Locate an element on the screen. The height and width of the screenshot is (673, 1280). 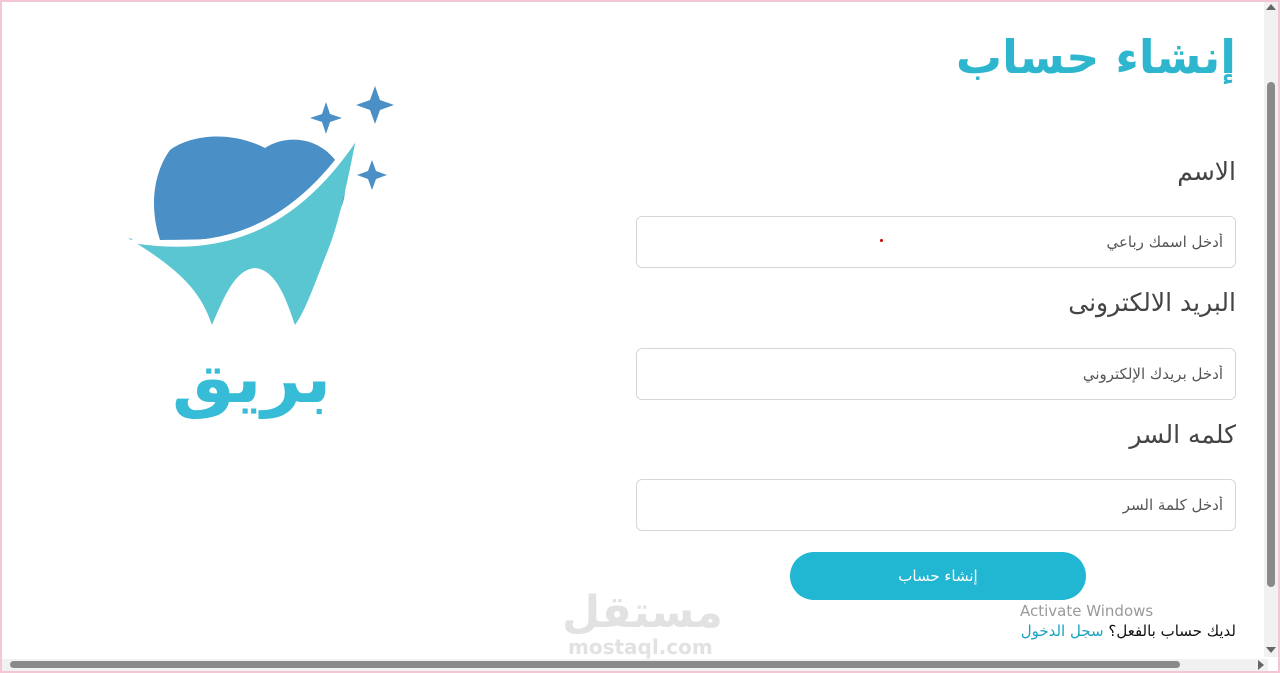
scroll-up-icon is located at coordinates (1271, 7).